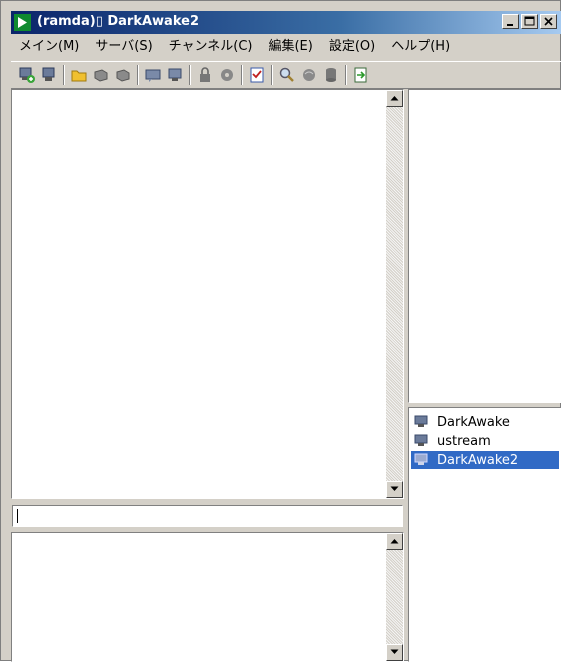 The image size is (561, 662). What do you see at coordinates (207, 597) in the screenshot?
I see `info-log-pane` at bounding box center [207, 597].